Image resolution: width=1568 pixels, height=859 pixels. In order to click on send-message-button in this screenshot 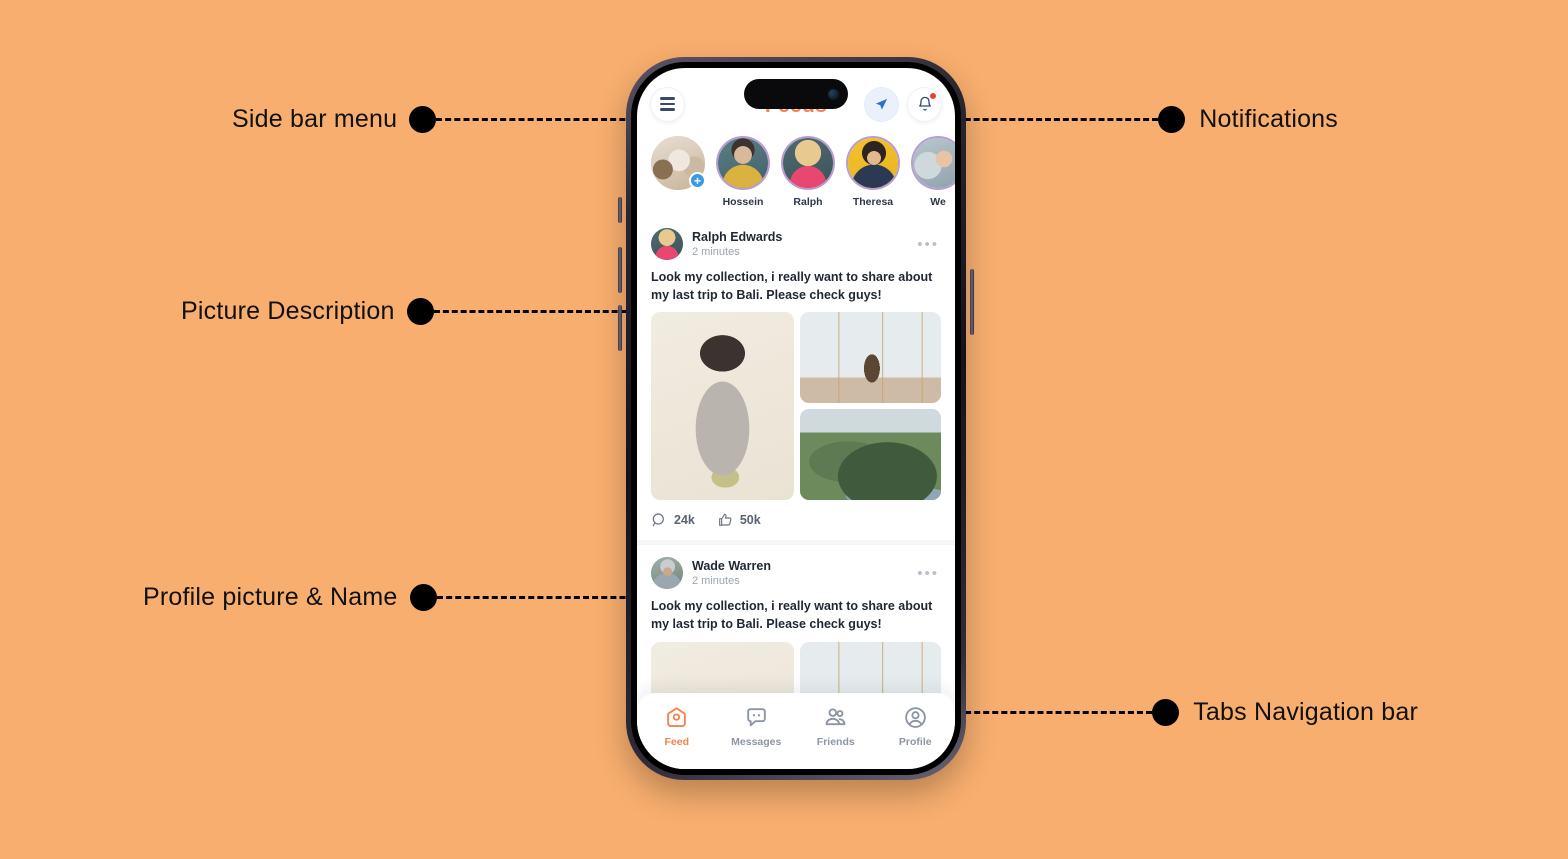, I will do `click(881, 104)`.